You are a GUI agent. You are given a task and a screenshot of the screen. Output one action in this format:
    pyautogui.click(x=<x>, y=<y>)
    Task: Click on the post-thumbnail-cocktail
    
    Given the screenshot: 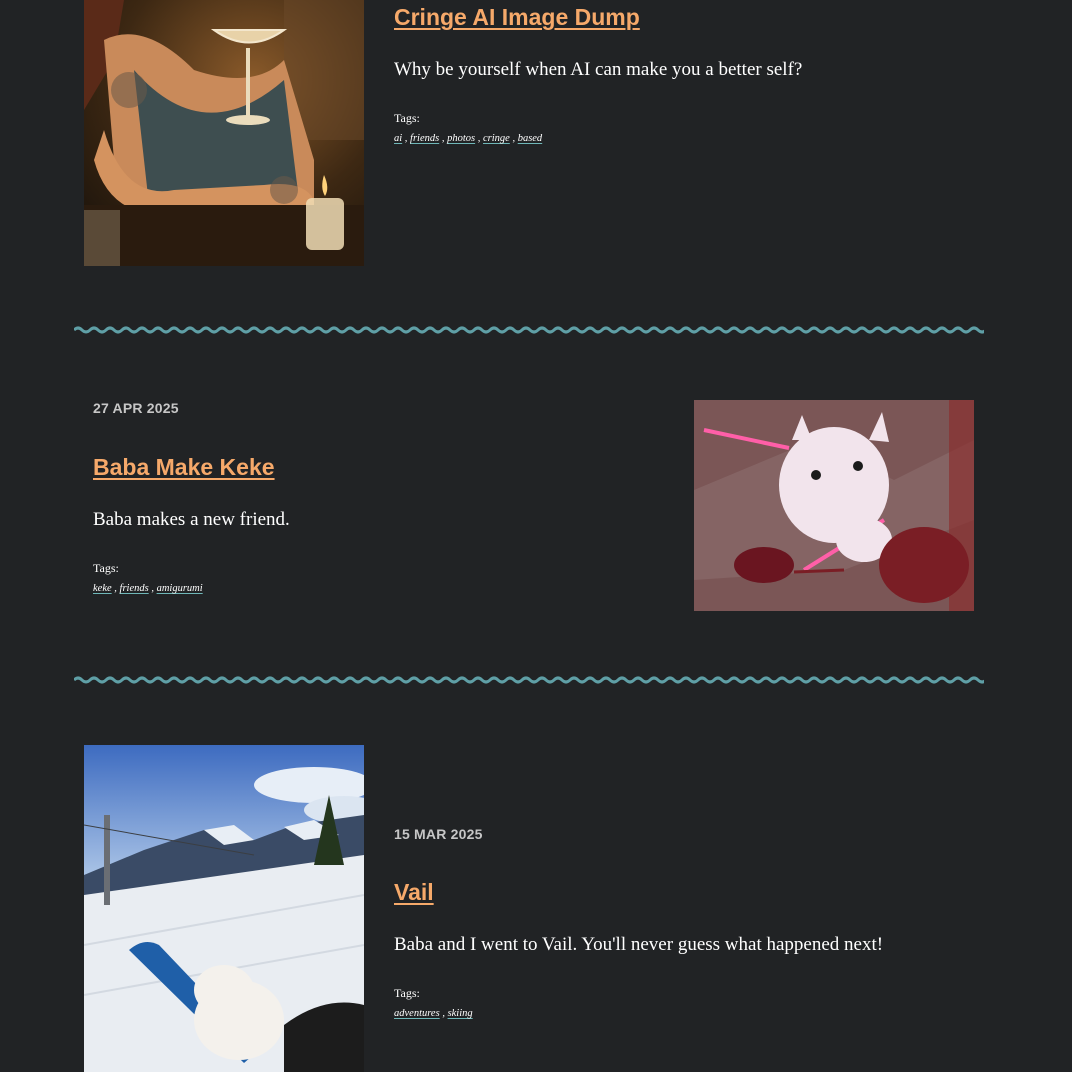 What is the action you would take?
    pyautogui.click(x=224, y=133)
    